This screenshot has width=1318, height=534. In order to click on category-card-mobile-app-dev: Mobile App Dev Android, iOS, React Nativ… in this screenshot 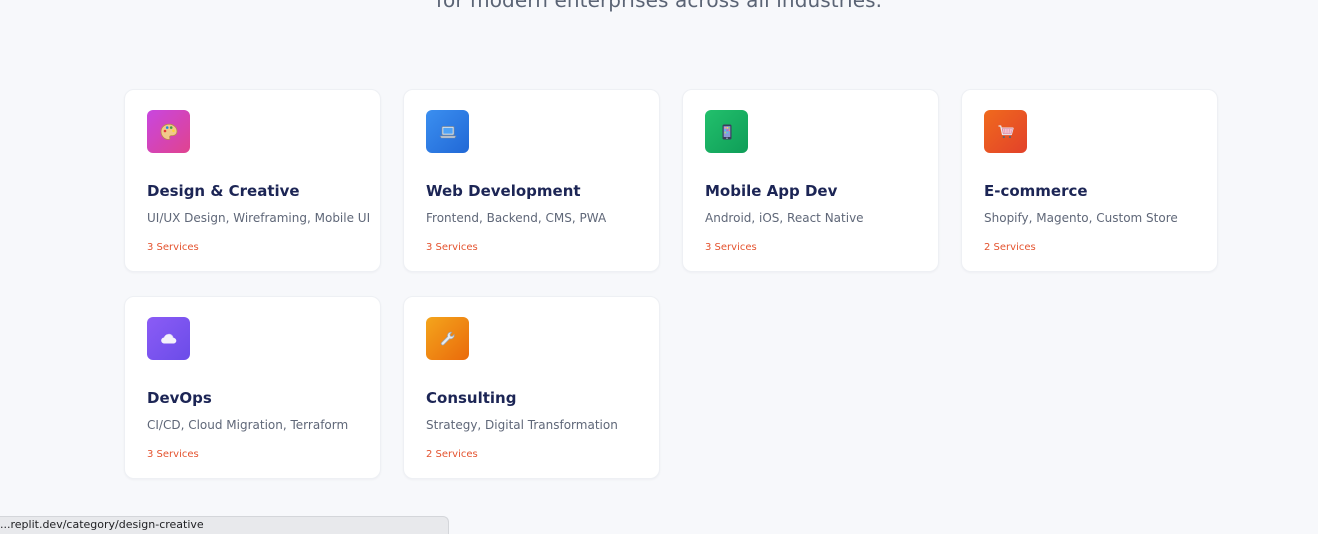, I will do `click(810, 180)`.